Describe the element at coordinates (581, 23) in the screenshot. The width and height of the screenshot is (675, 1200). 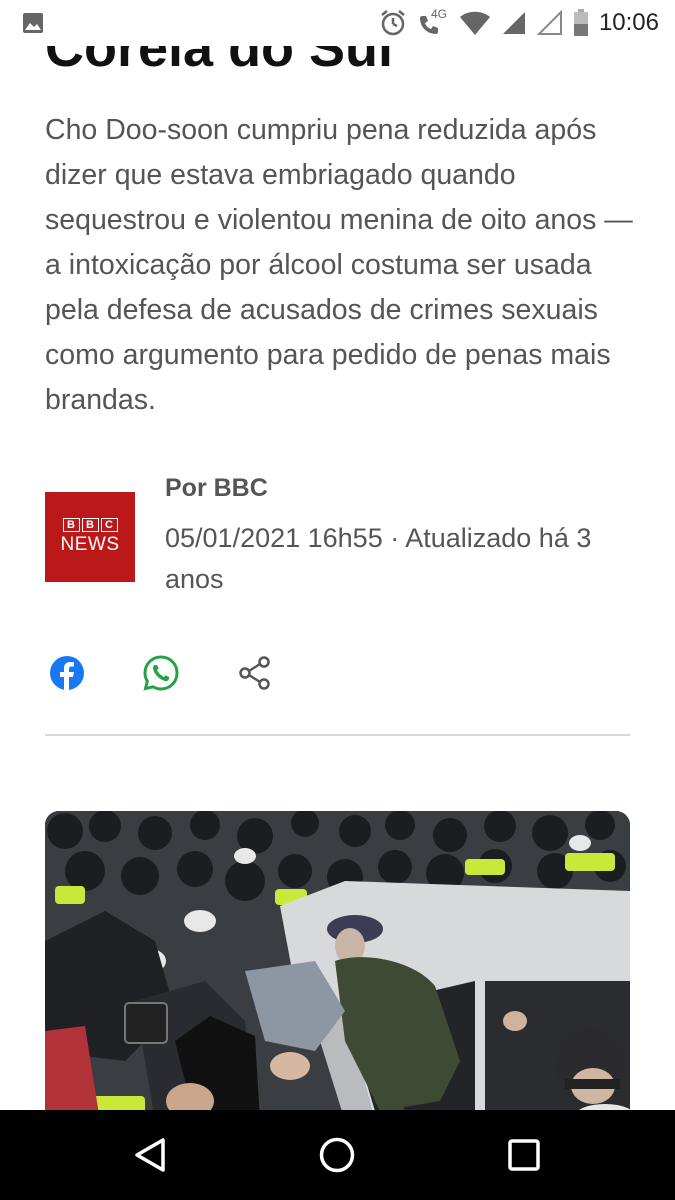
I see `battery-icon` at that location.